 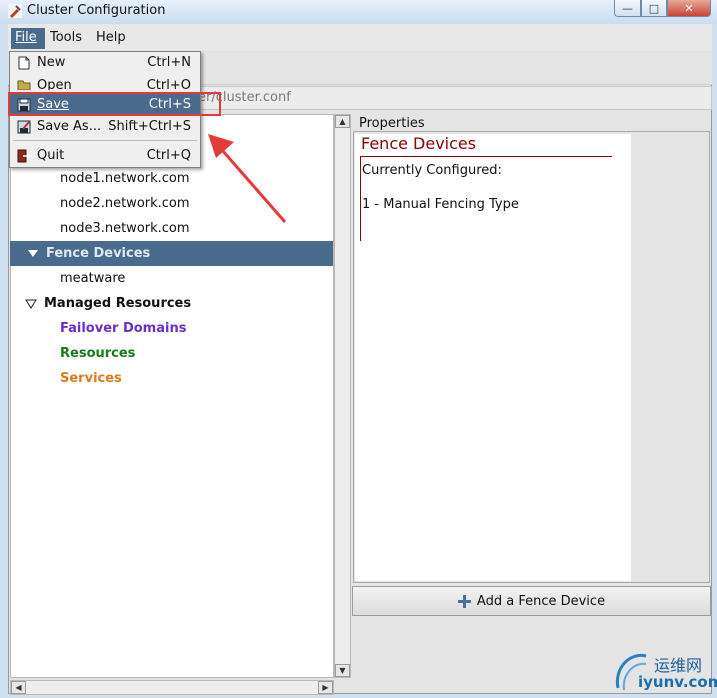 What do you see at coordinates (677, 682) in the screenshot?
I see `watermark-url: iyunv.com` at bounding box center [677, 682].